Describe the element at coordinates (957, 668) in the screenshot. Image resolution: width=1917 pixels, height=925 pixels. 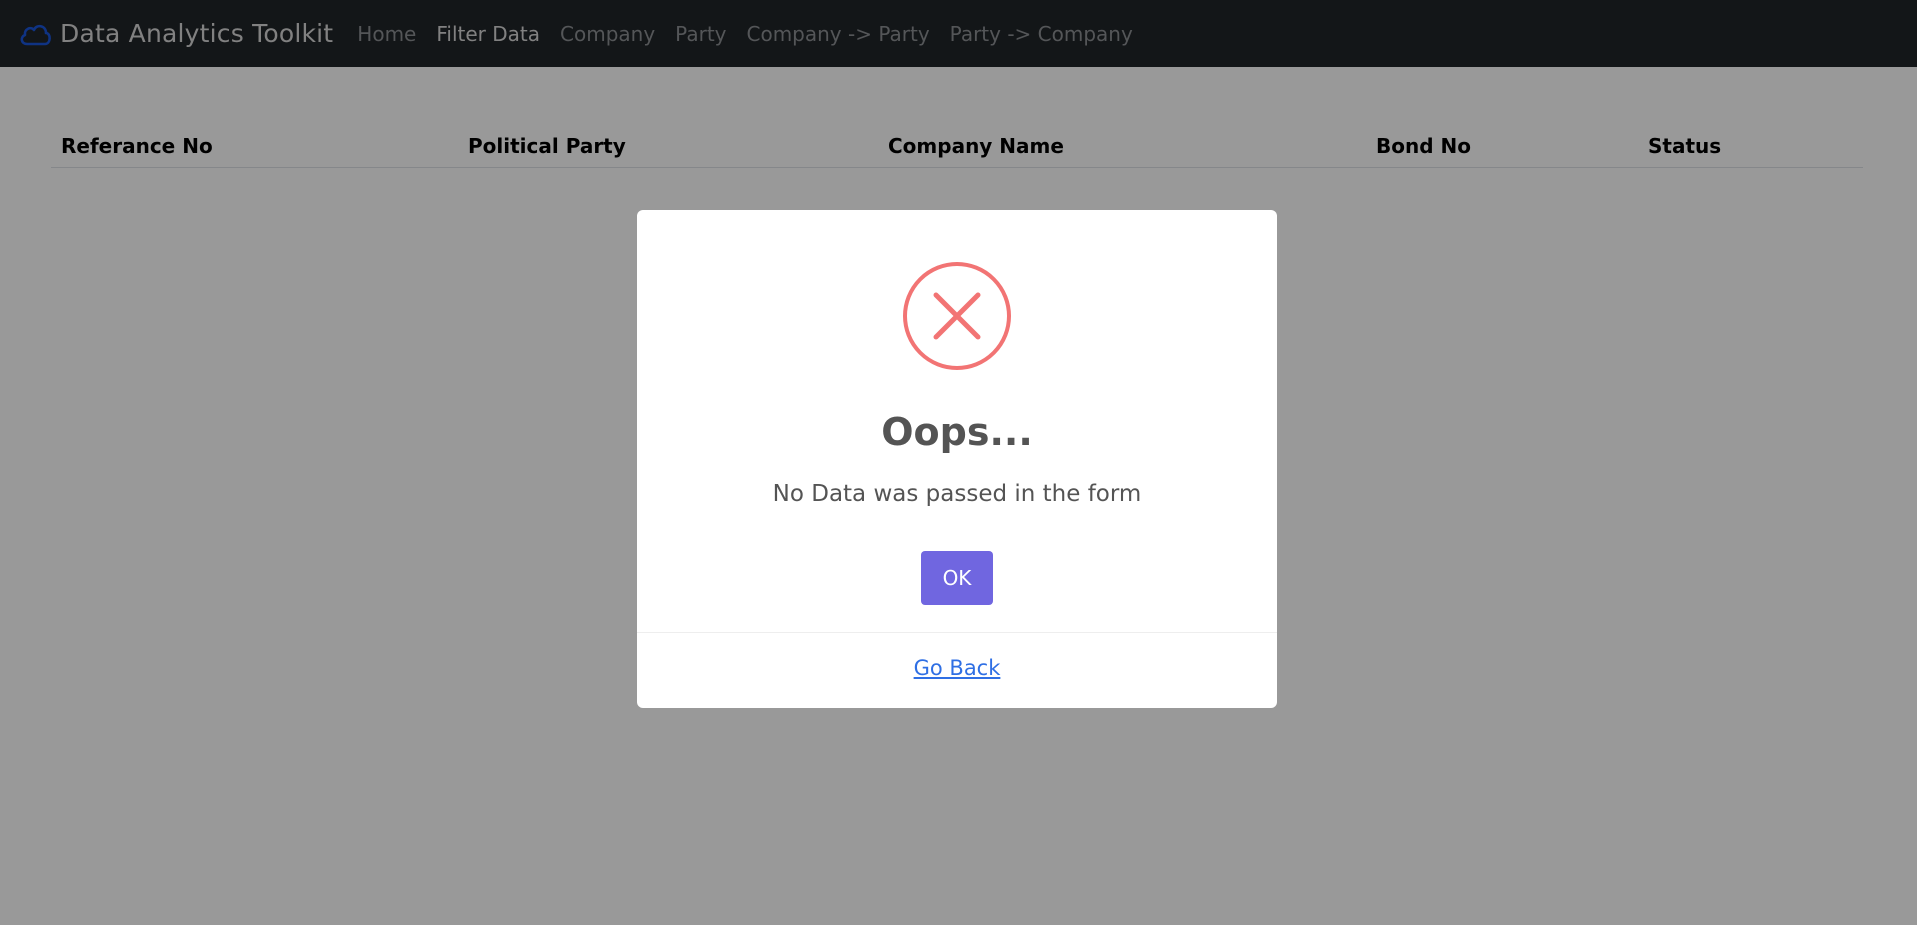
I see `go-back-link: Go Back` at that location.